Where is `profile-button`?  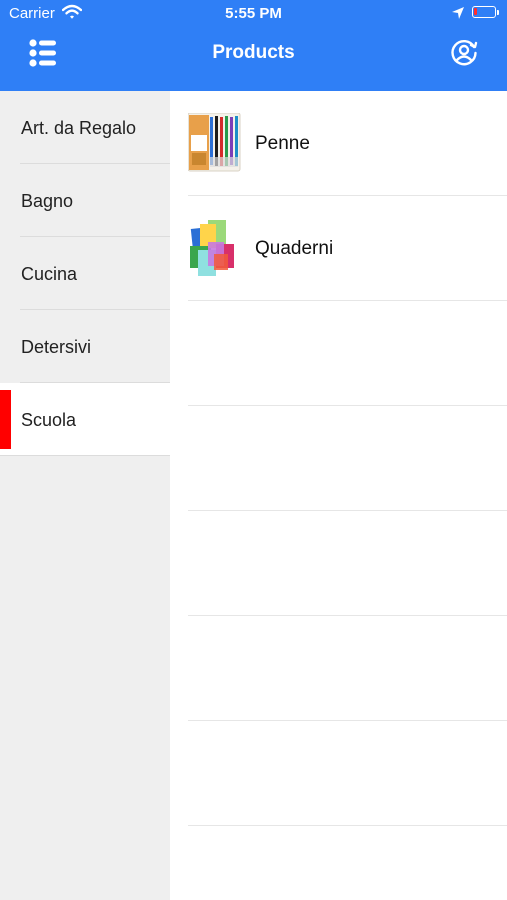
profile-button is located at coordinates (464, 53).